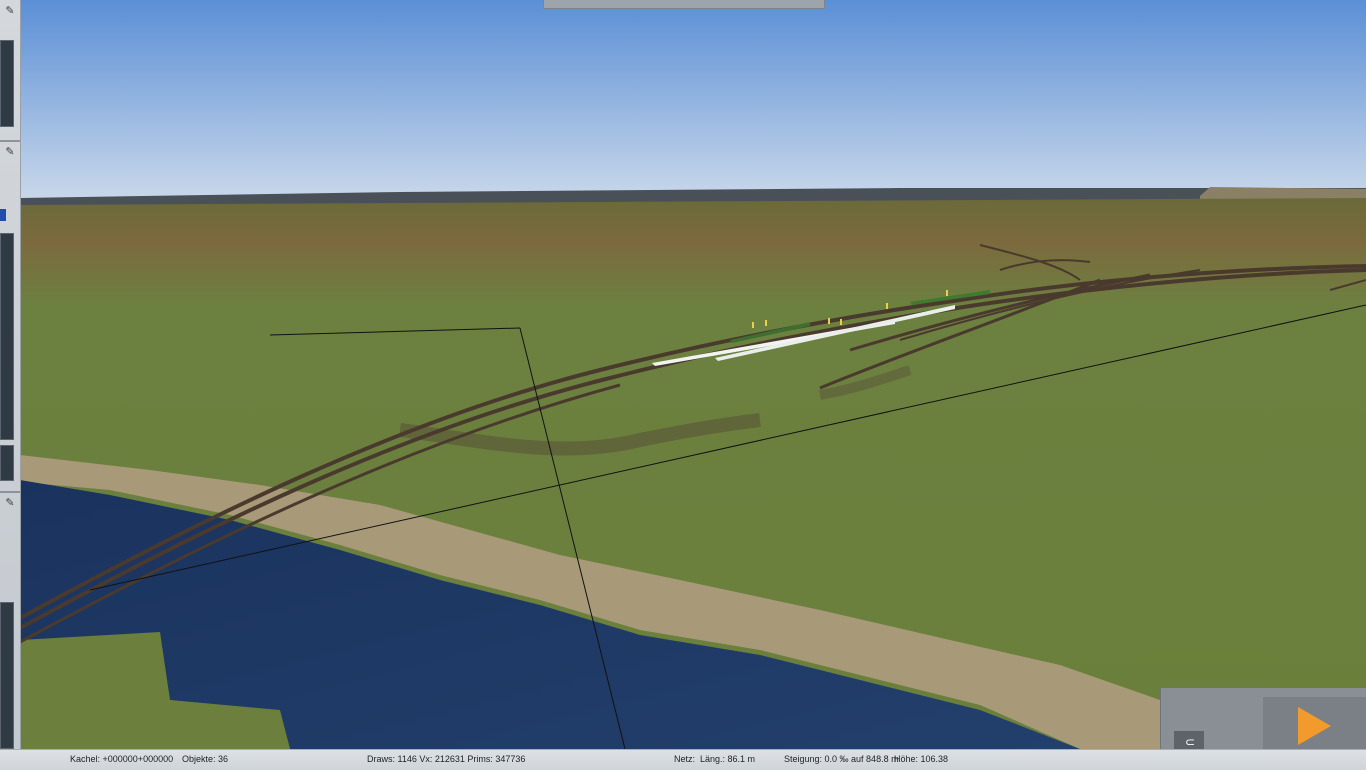 The image size is (1366, 770). I want to click on tile-coordinates: Kachel: +000000+000000, so click(122, 759).